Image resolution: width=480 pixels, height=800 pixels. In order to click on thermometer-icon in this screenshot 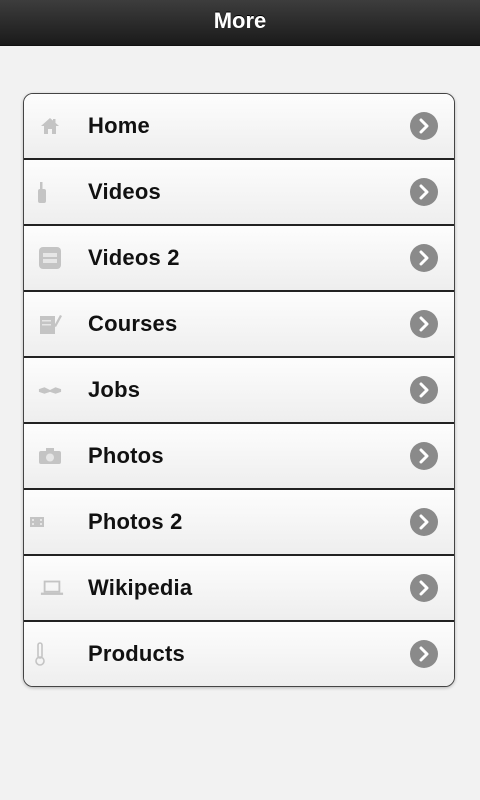, I will do `click(40, 654)`.